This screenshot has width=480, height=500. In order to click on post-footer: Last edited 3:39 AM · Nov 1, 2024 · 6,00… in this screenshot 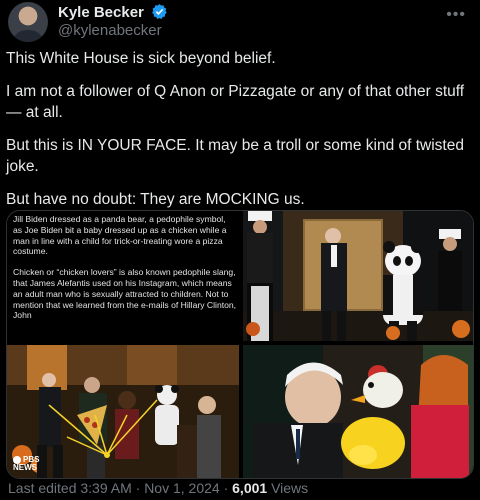, I will do `click(158, 488)`.